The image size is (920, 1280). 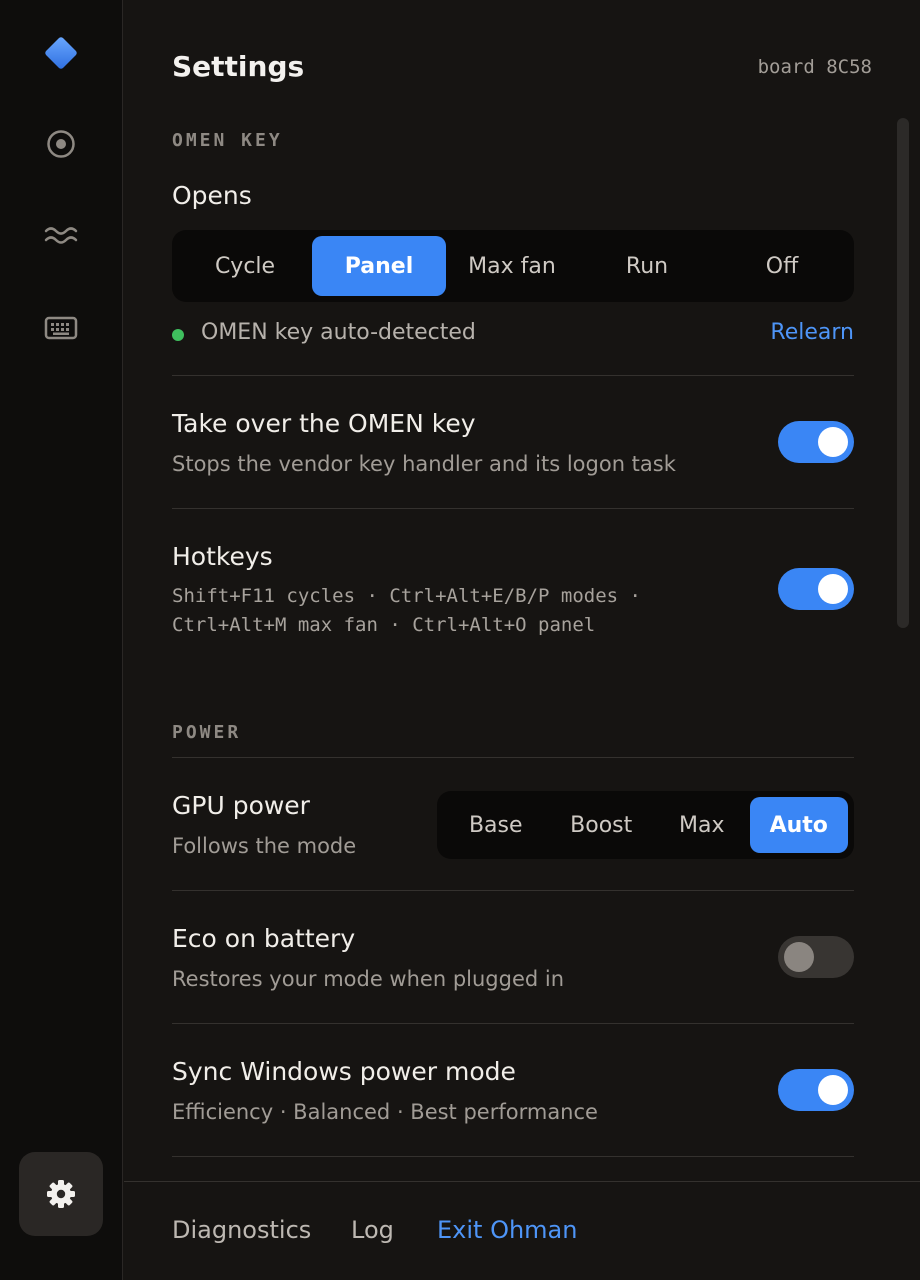 What do you see at coordinates (384, 625) in the screenshot?
I see `hotkeys-line-2: Ctrl+Alt+M max fan · Ctrl+Alt+O panel` at bounding box center [384, 625].